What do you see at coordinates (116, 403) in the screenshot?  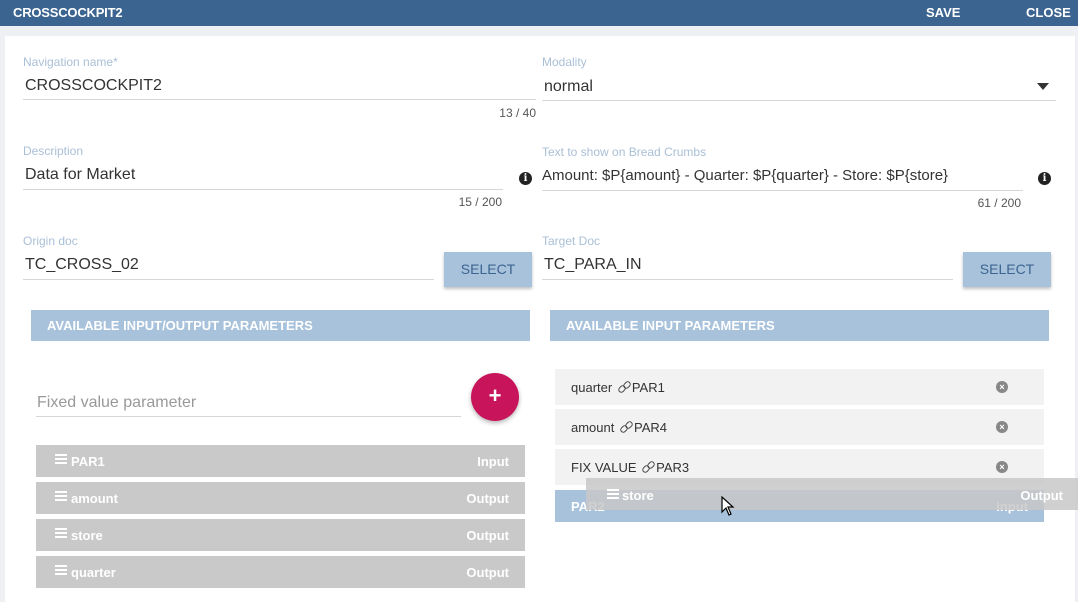 I see `fixed-value-input: Fixed value parameter` at bounding box center [116, 403].